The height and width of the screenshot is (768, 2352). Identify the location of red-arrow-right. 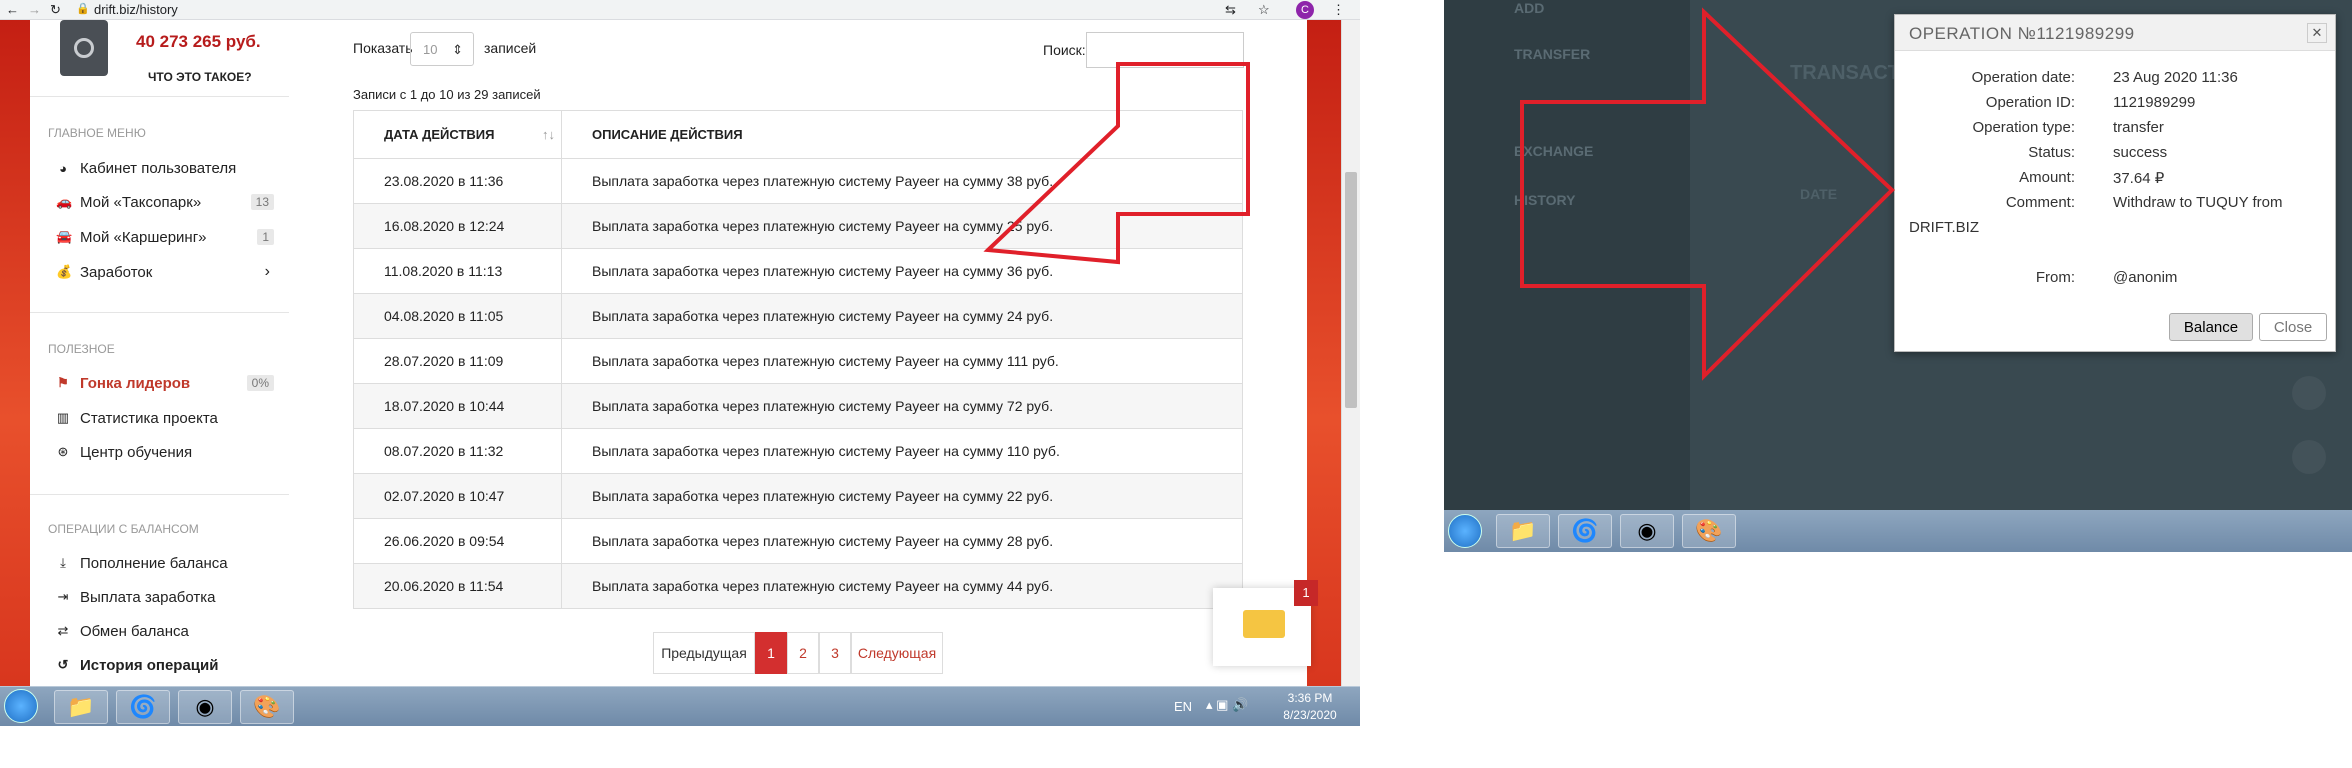
(1707, 194).